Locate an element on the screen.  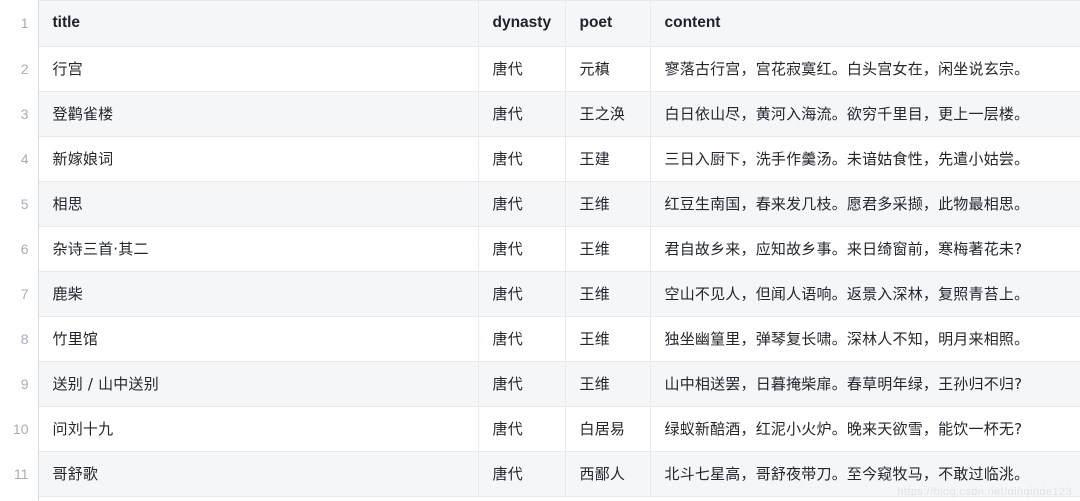
cell-poet-text: 元稹 is located at coordinates (594, 69).